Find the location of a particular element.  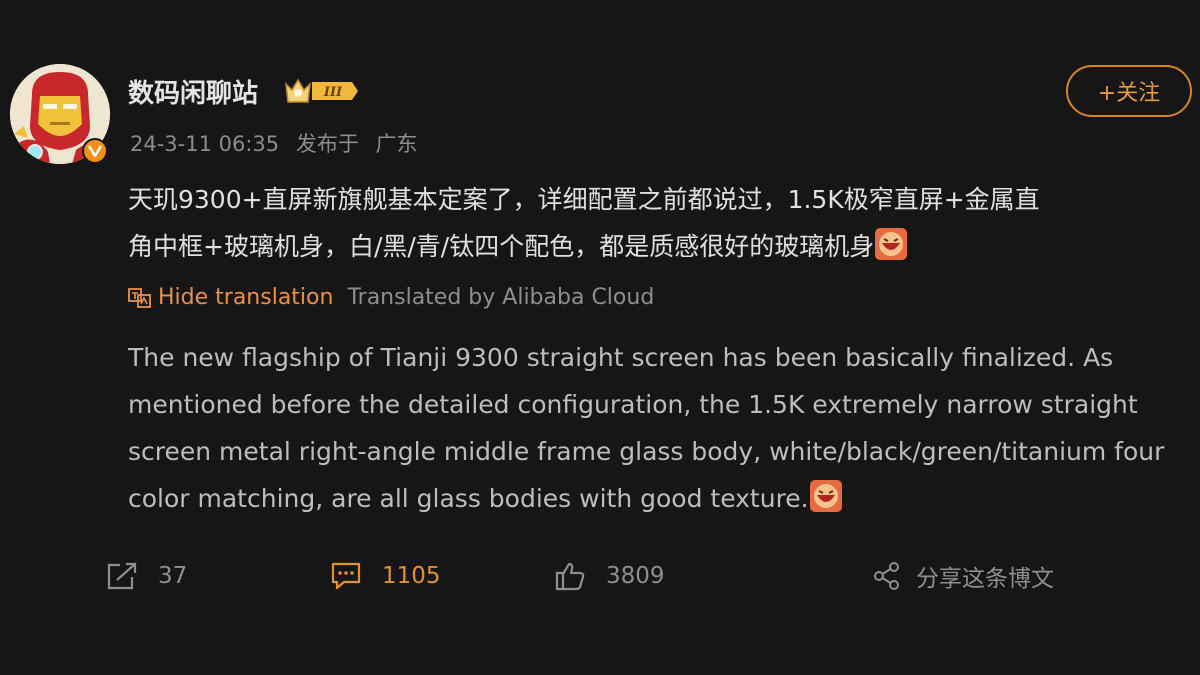

forward-button: 37 is located at coordinates (146, 576).